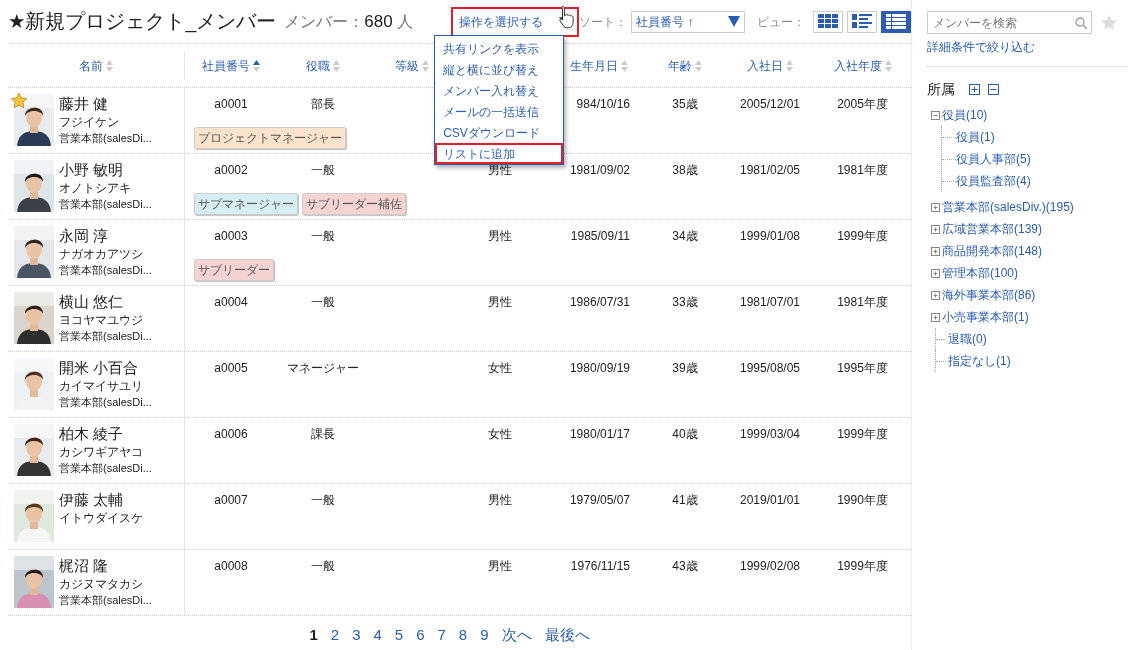 The image size is (1128, 650). Describe the element at coordinates (965, 115) in the screenshot. I see `tree-item: 役員(10)` at that location.